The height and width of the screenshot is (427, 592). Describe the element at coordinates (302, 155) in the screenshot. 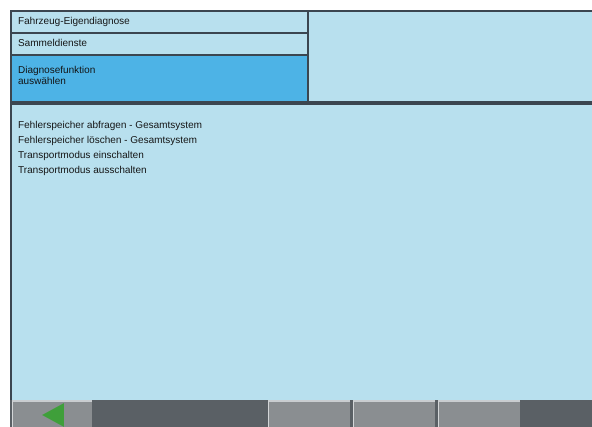

I see `function-item: Transportmodus einschalten` at that location.